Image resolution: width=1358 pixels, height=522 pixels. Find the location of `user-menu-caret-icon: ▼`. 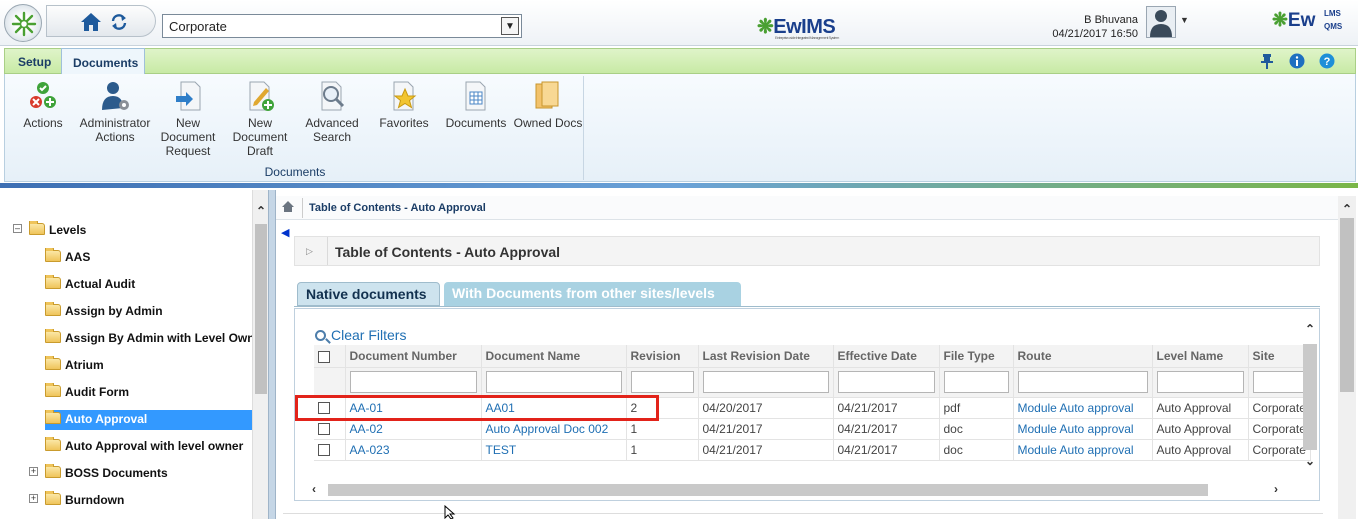

user-menu-caret-icon: ▼ is located at coordinates (1184, 20).